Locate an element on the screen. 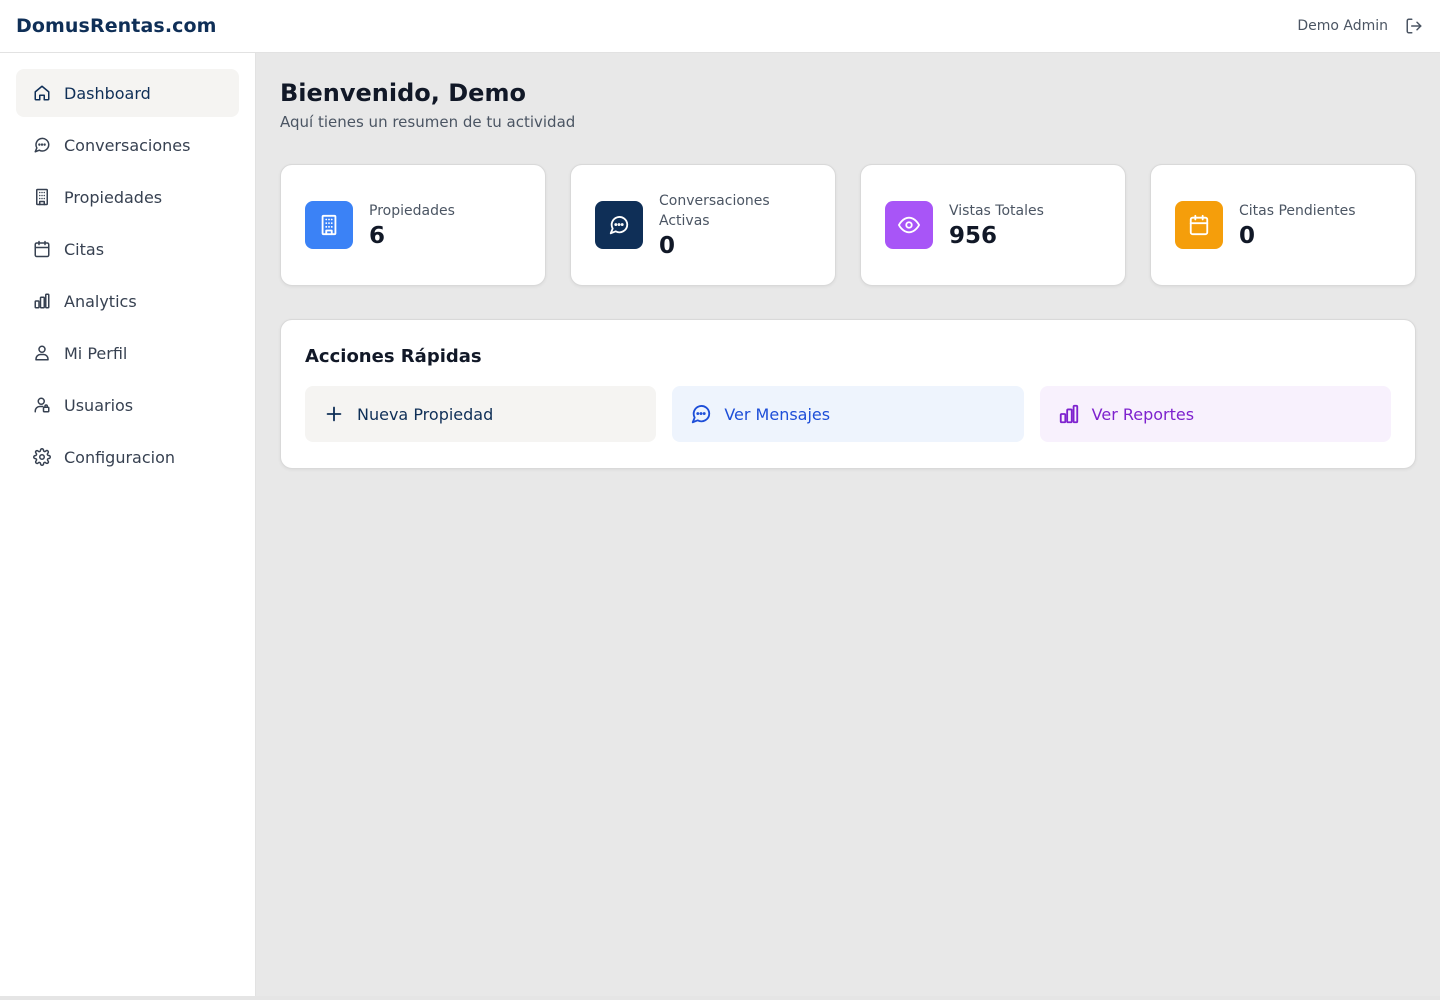  plus-icon is located at coordinates (334, 414).